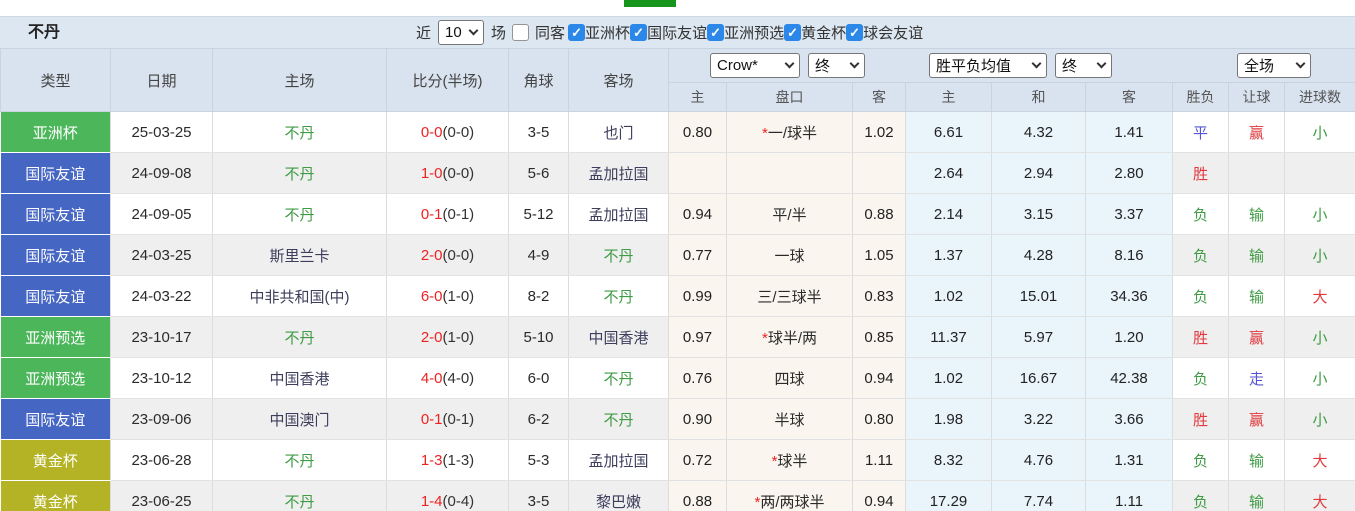  What do you see at coordinates (789, 214) in the screenshot?
I see `handicap-line: 平/半` at bounding box center [789, 214].